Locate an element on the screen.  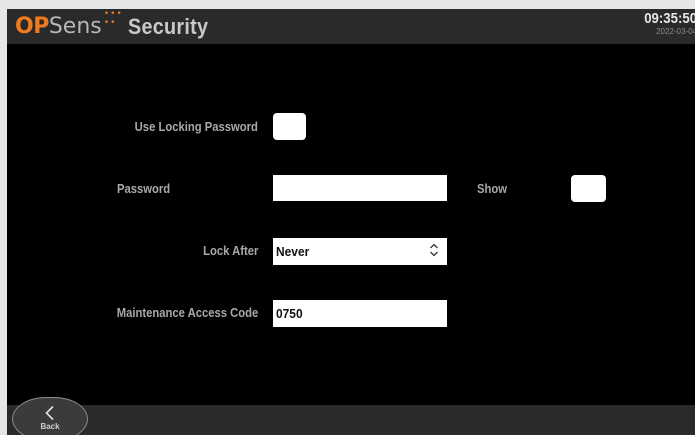
chevron-up-down-icon is located at coordinates (434, 250).